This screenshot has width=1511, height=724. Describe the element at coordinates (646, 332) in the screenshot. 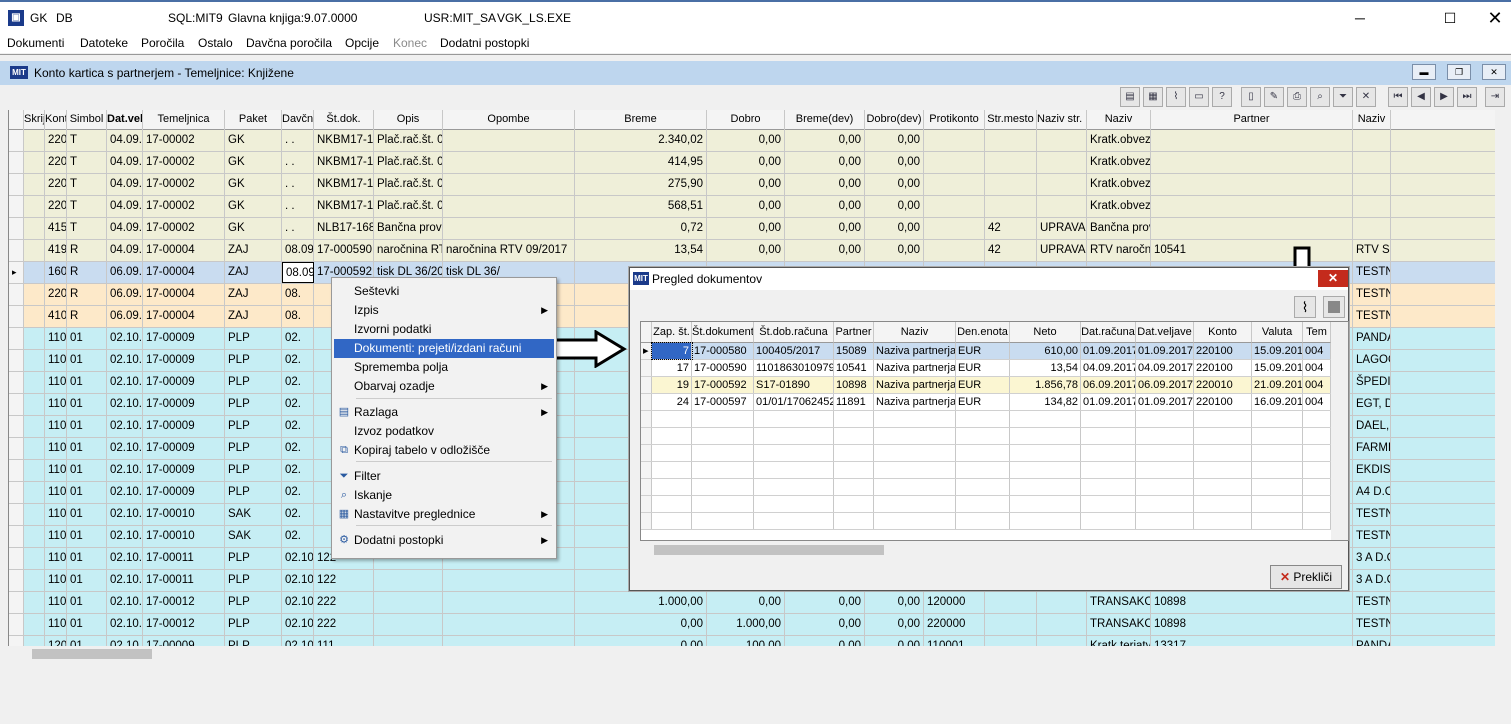

I see `dialog-header-cell` at that location.